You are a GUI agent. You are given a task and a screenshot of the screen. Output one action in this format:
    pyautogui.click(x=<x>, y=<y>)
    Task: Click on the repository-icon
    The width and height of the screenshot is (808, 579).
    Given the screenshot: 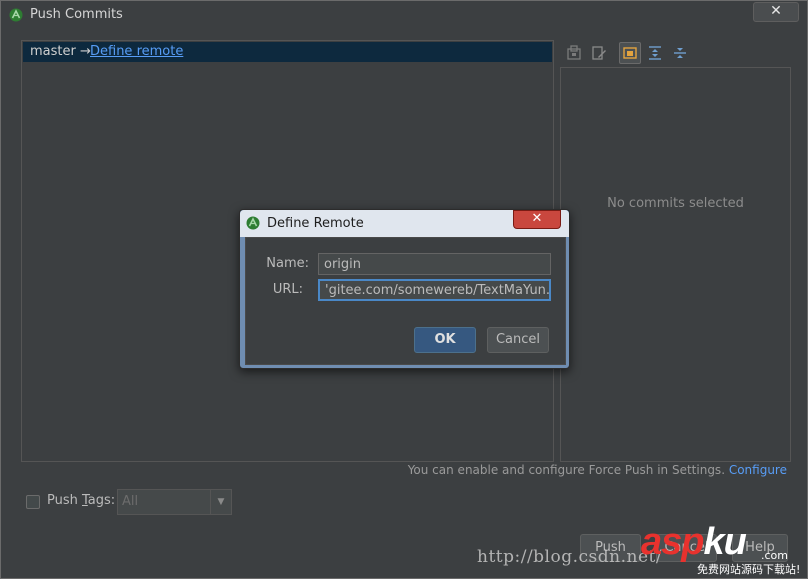 What is the action you would take?
    pyautogui.click(x=574, y=53)
    